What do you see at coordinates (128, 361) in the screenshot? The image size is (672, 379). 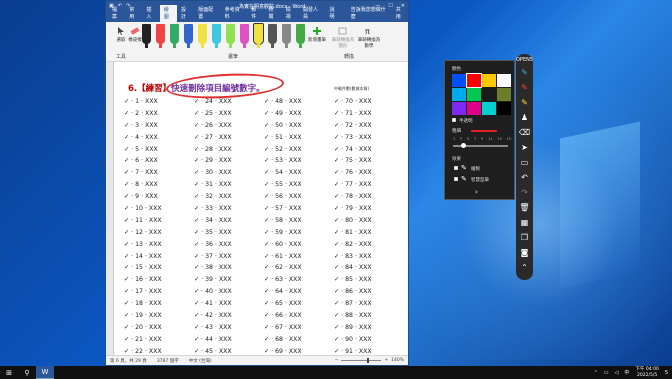 I see `page-count: 第 6 頁，共 29 頁` at bounding box center [128, 361].